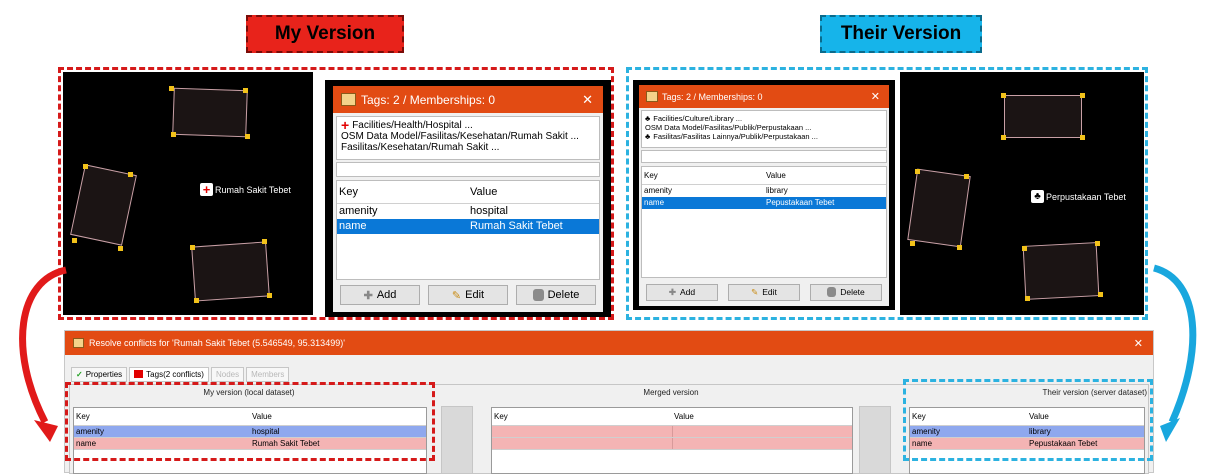  Describe the element at coordinates (227, 374) in the screenshot. I see `tab-nodes: Nodes` at that location.